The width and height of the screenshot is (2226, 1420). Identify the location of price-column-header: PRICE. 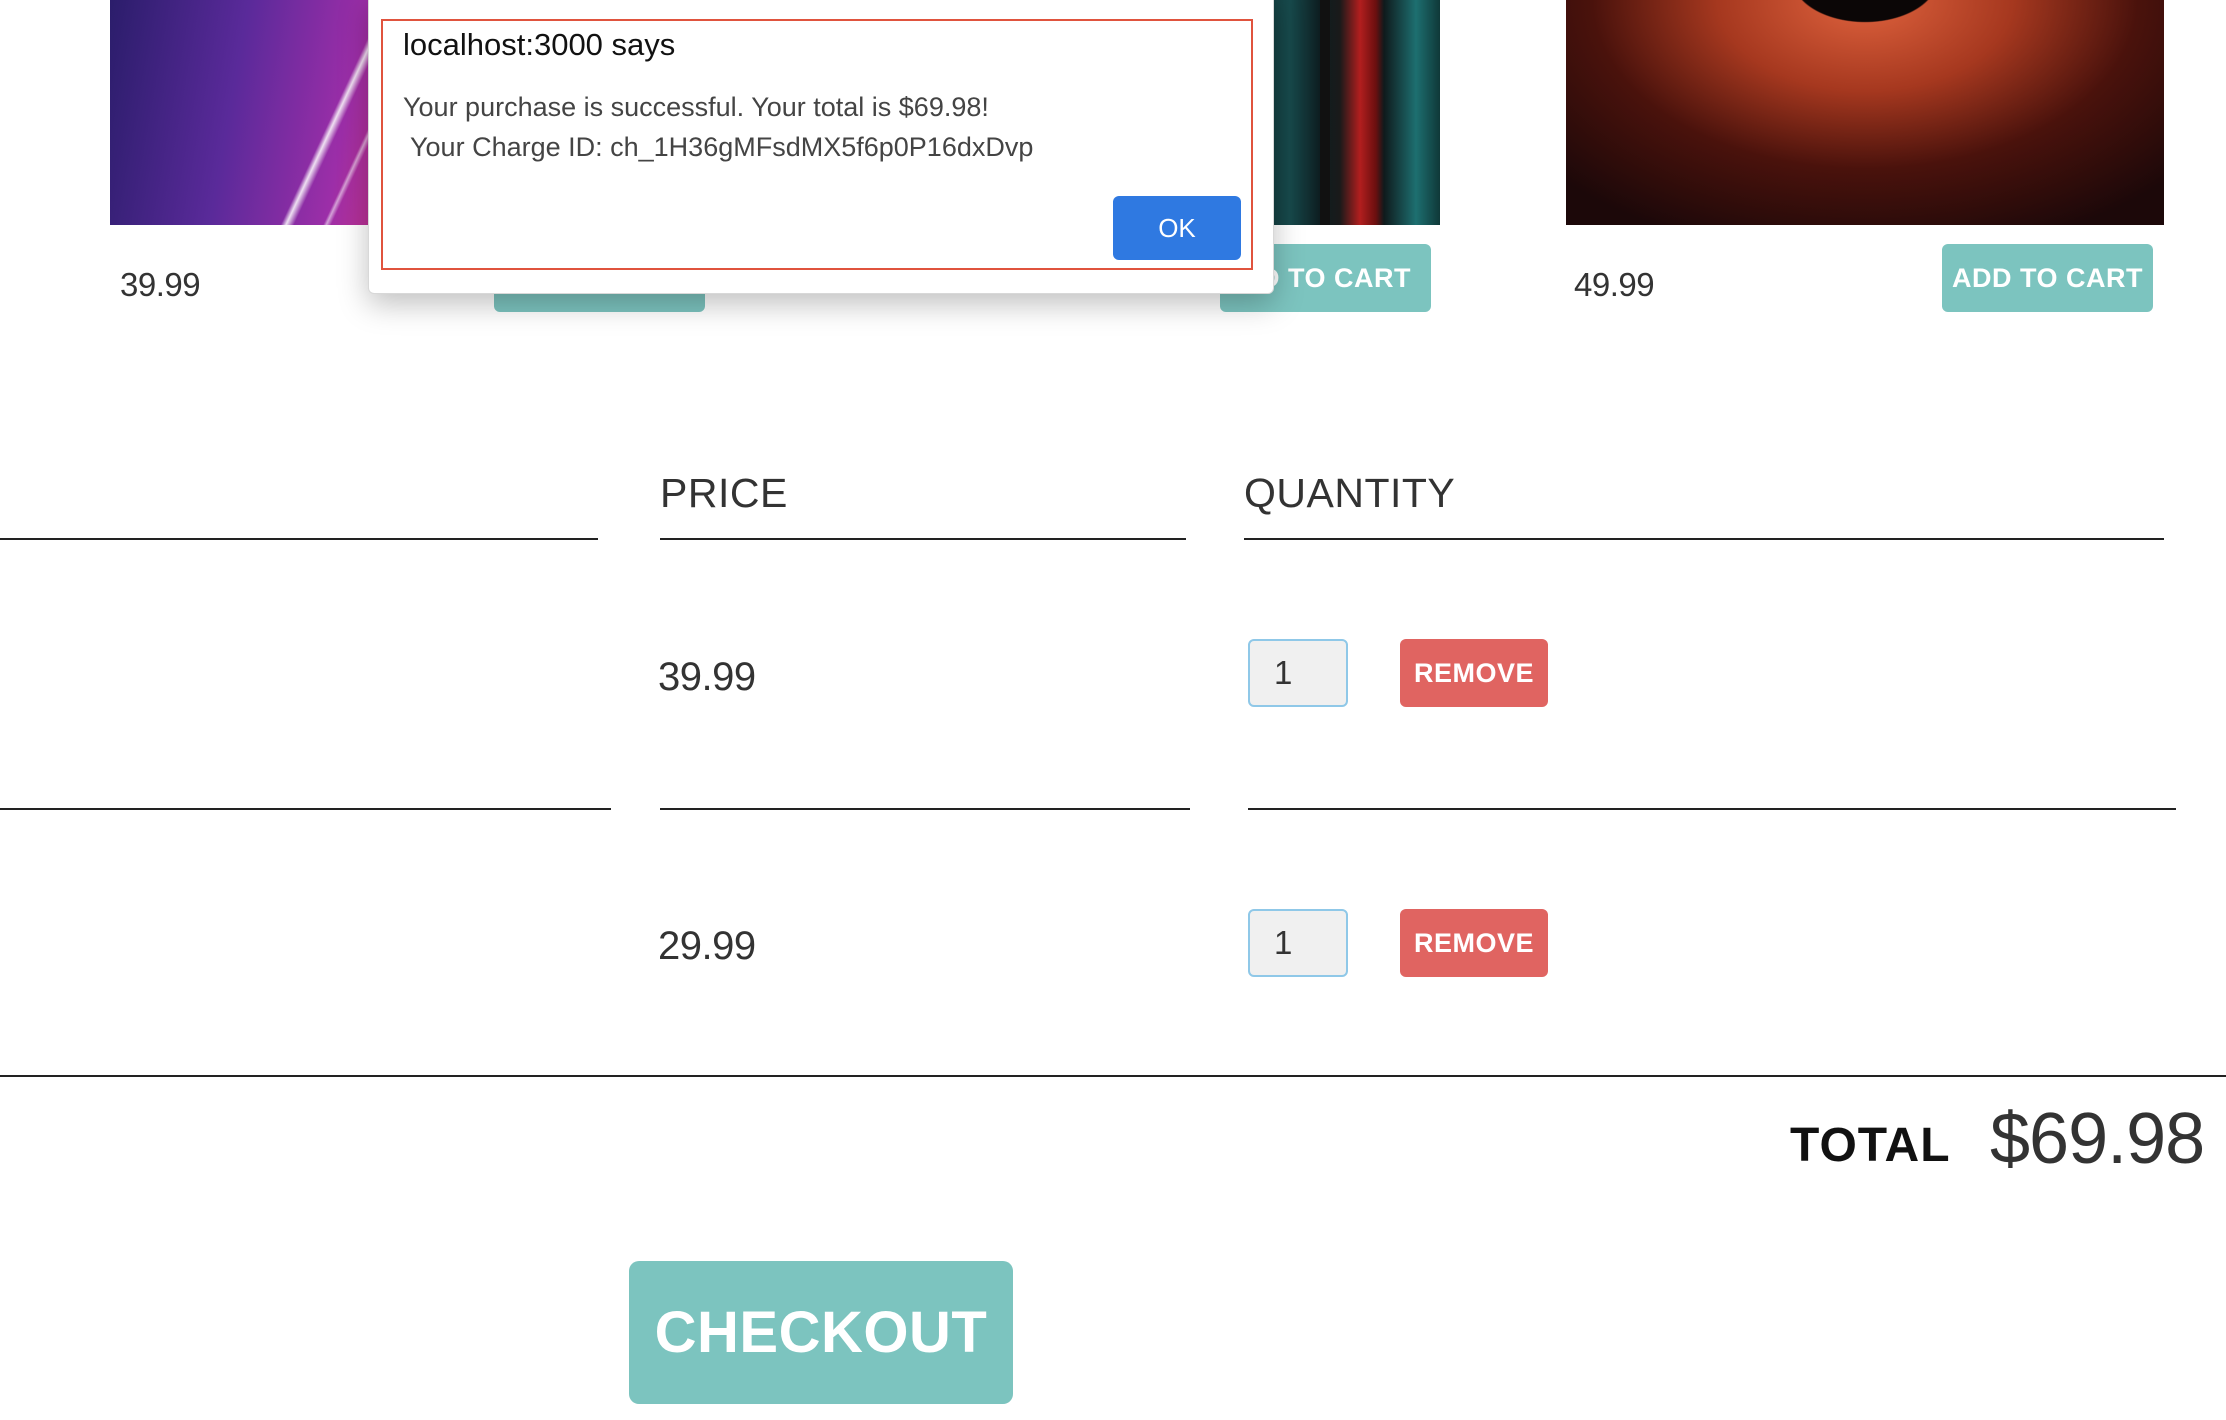
(724, 493).